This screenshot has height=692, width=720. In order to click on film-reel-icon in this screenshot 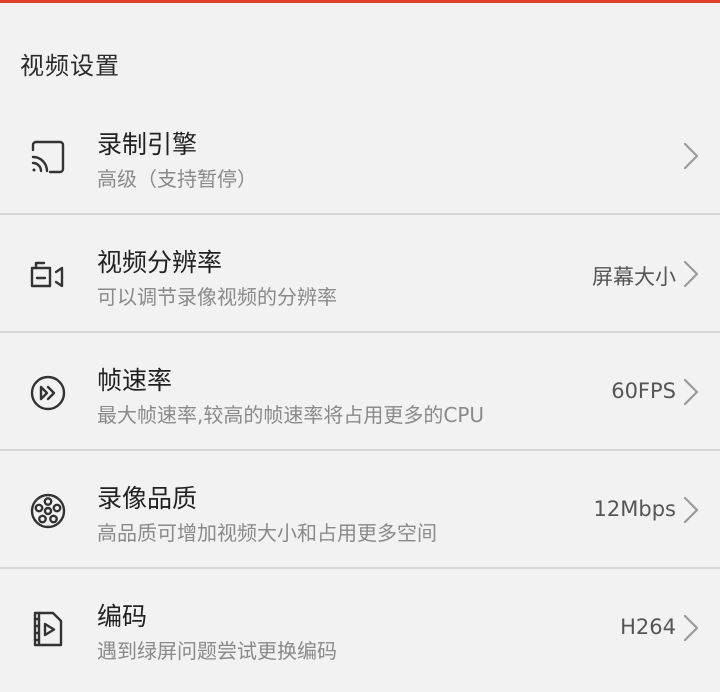, I will do `click(48, 511)`.